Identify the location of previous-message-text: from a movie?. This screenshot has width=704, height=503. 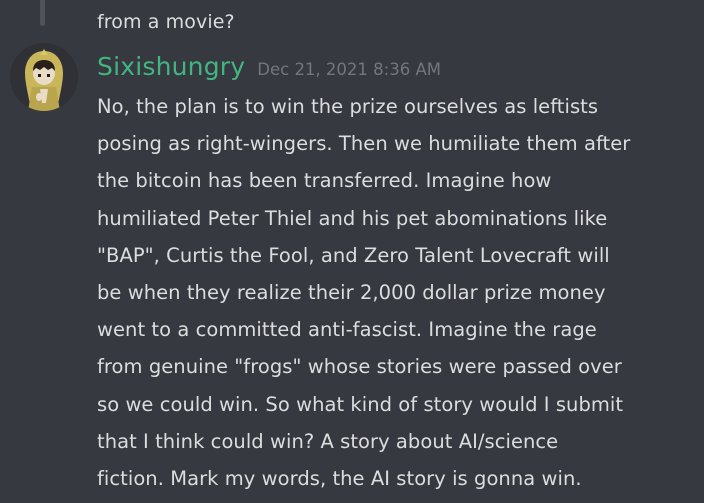
(166, 22).